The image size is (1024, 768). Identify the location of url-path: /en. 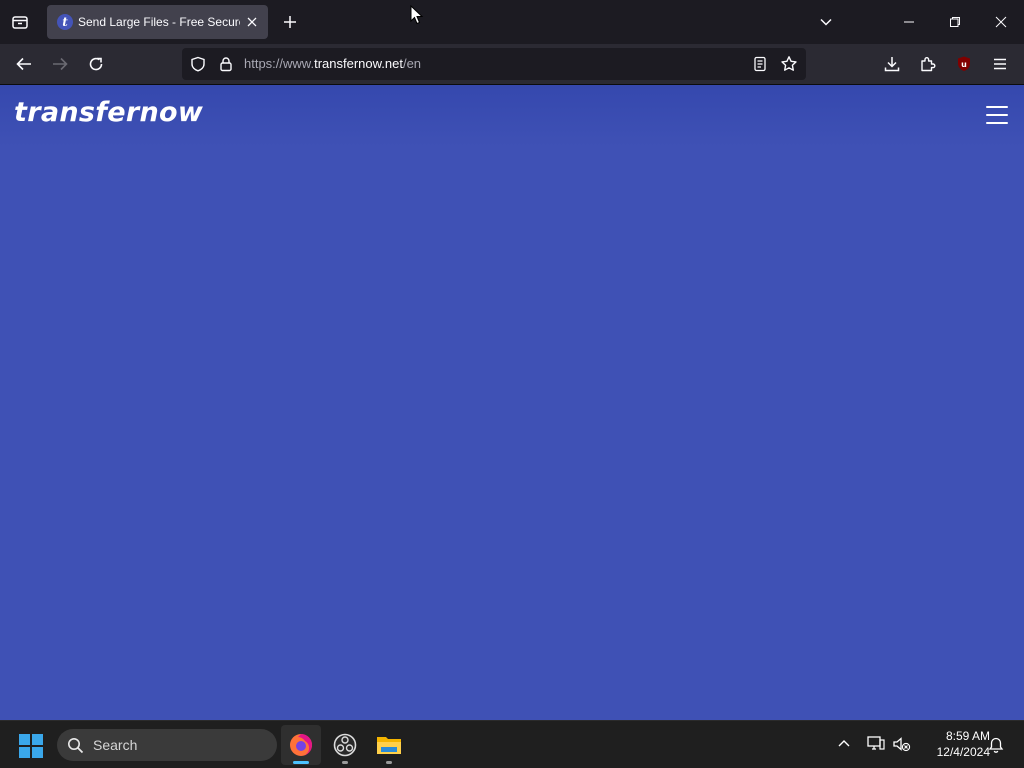
(412, 63).